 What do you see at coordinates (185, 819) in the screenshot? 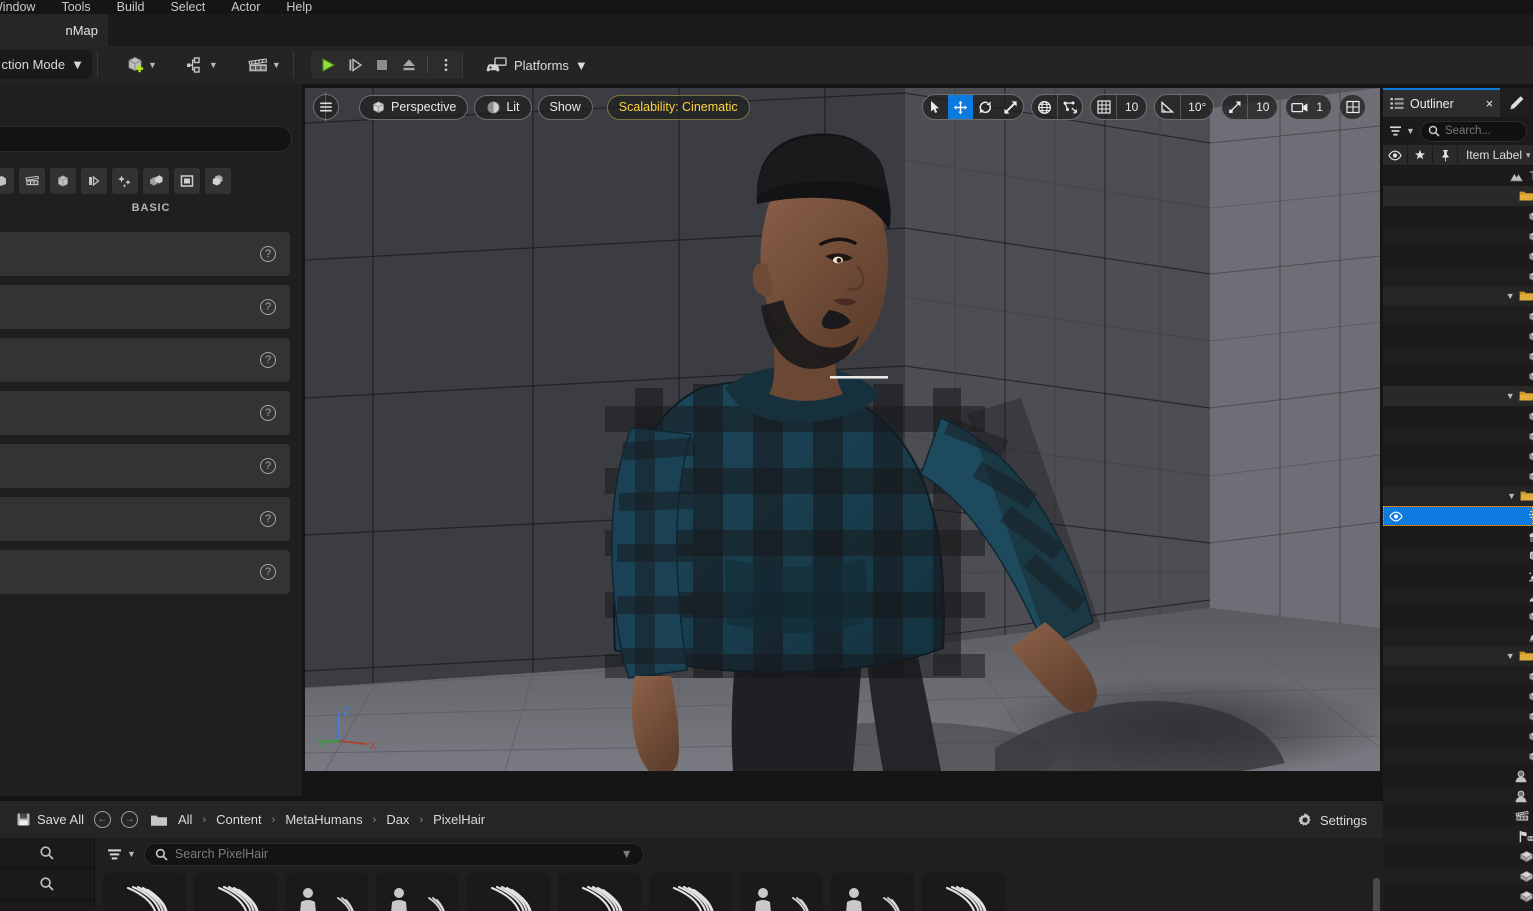
I see `breadcrumb-all: All` at bounding box center [185, 819].